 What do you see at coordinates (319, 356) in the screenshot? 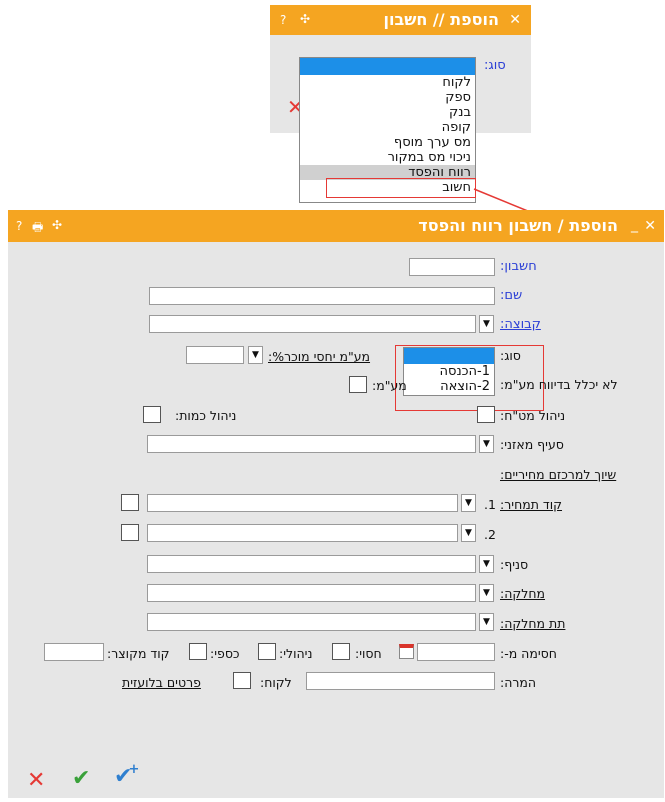
I see `vat-sales-label: מע"מ יחסי מוכר%:` at bounding box center [319, 356].